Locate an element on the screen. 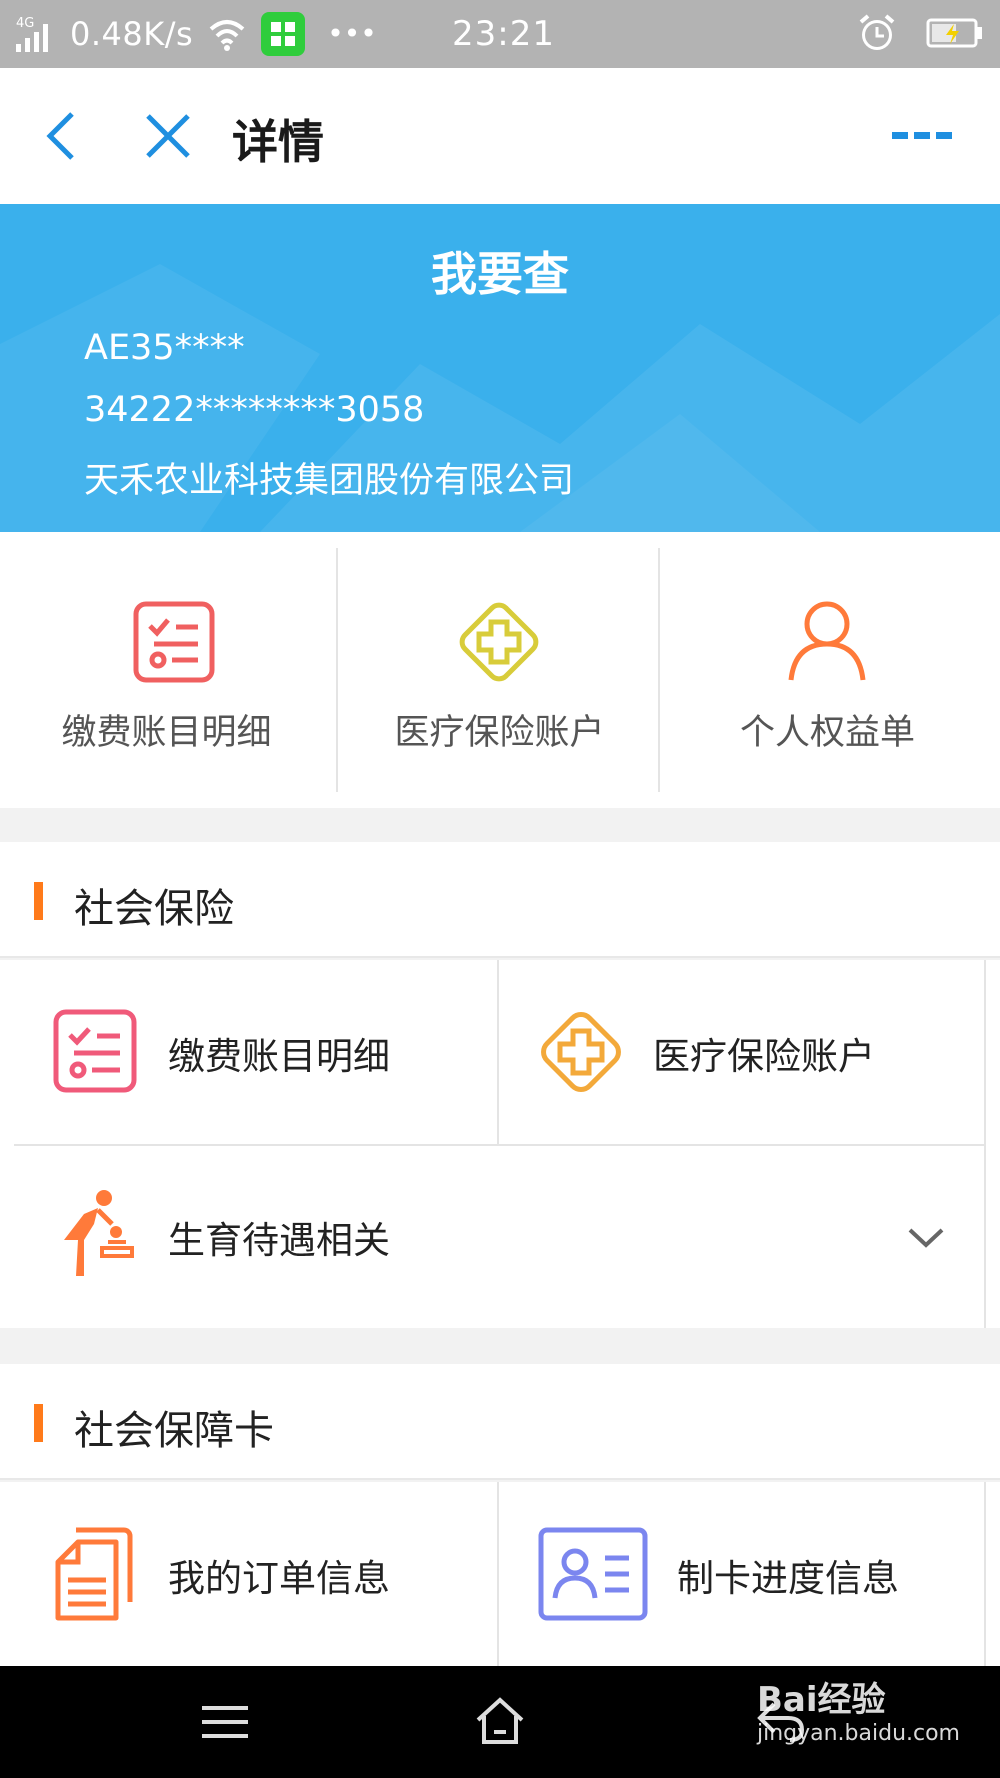 This screenshot has width=1000, height=1778. id-number: 34222********3058 is located at coordinates (254, 410).